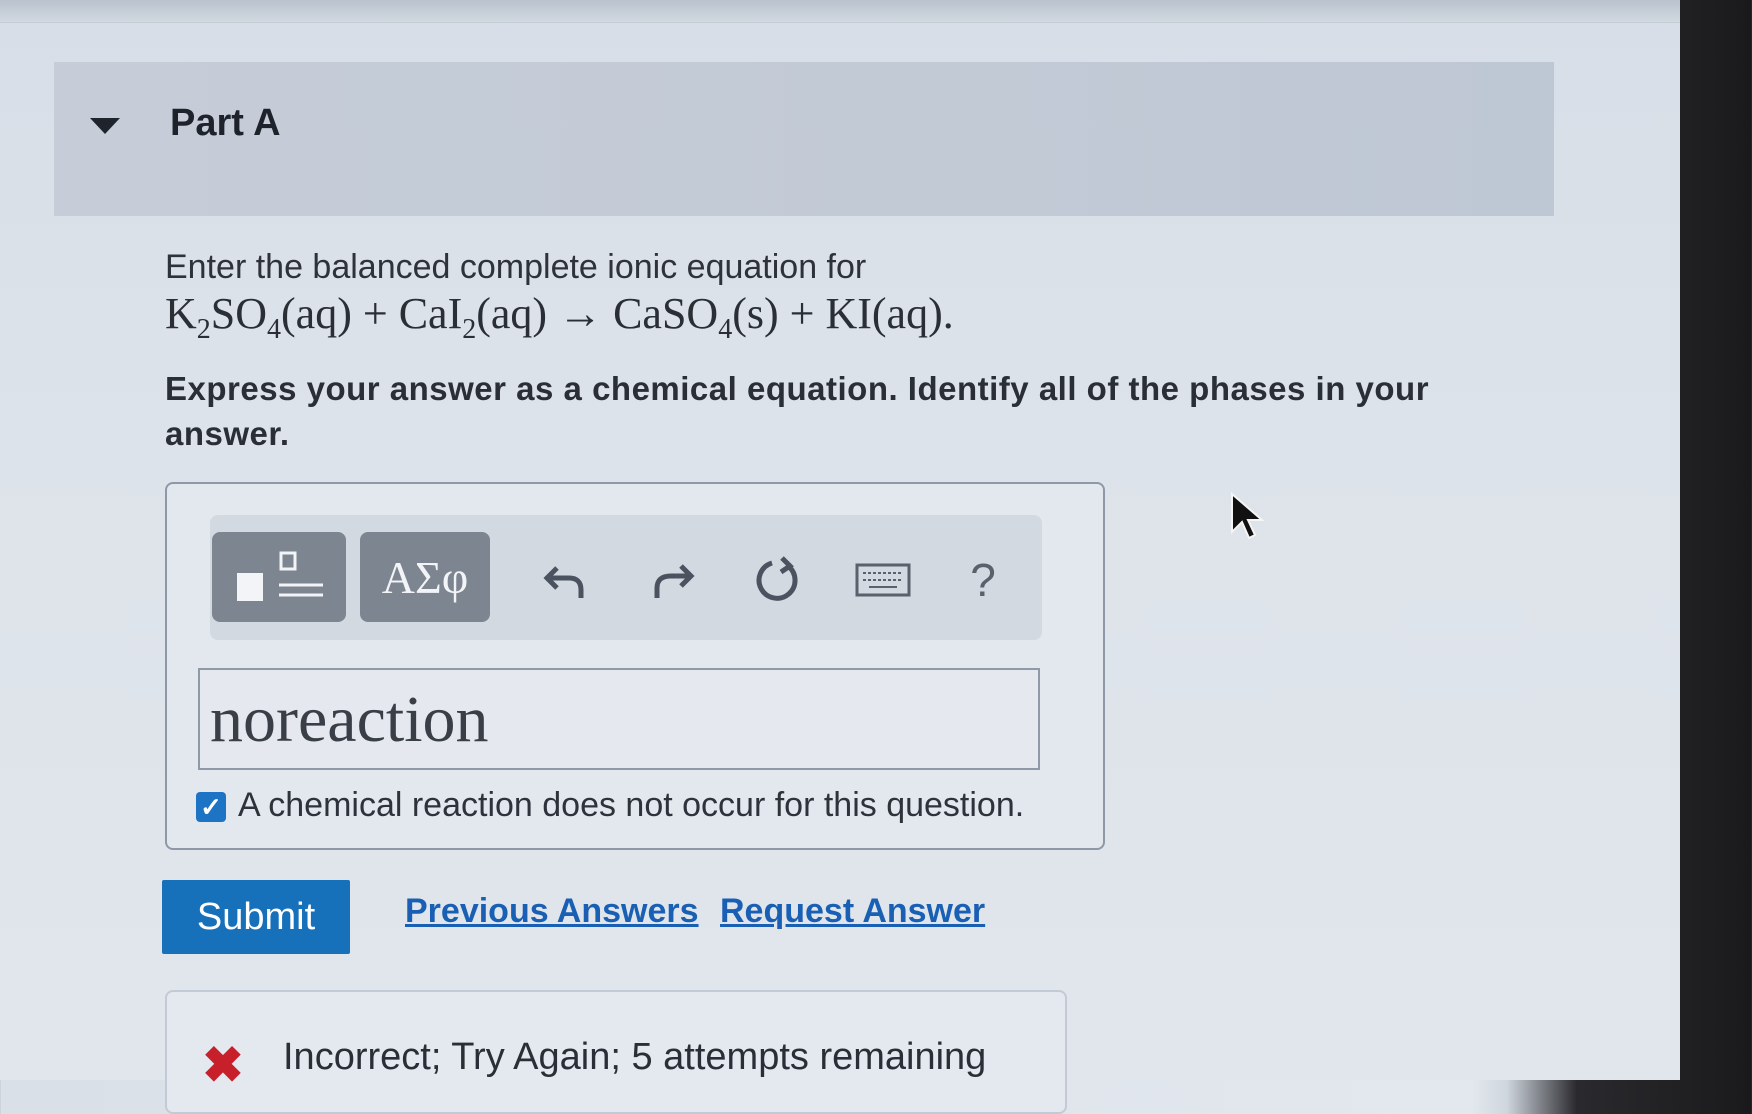 Image resolution: width=1752 pixels, height=1114 pixels. I want to click on no-reaction-checkbox: ✓, so click(211, 807).